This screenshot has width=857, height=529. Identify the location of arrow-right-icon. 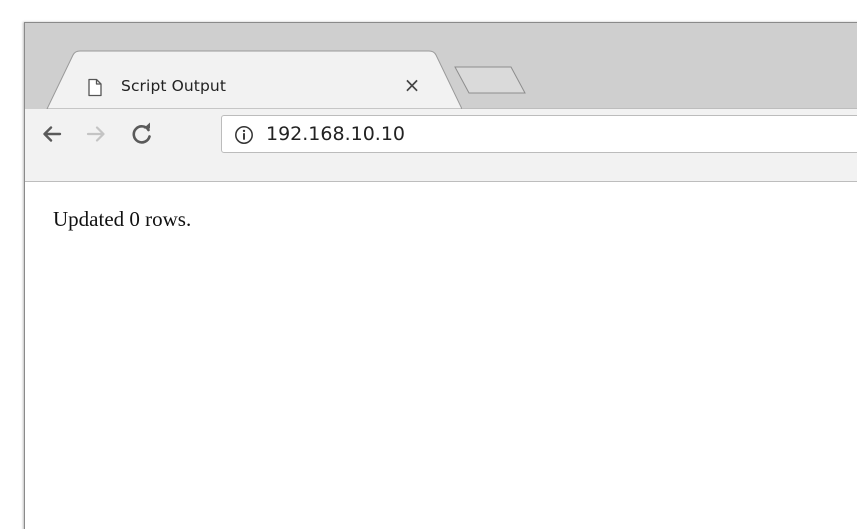
(96, 134).